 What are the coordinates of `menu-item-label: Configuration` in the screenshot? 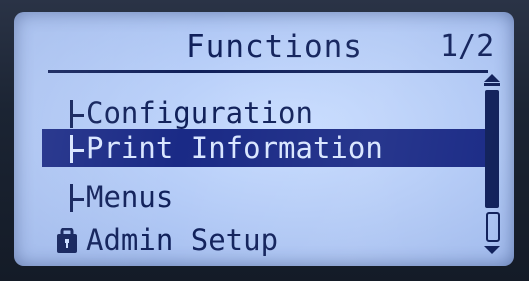 It's located at (199, 113).